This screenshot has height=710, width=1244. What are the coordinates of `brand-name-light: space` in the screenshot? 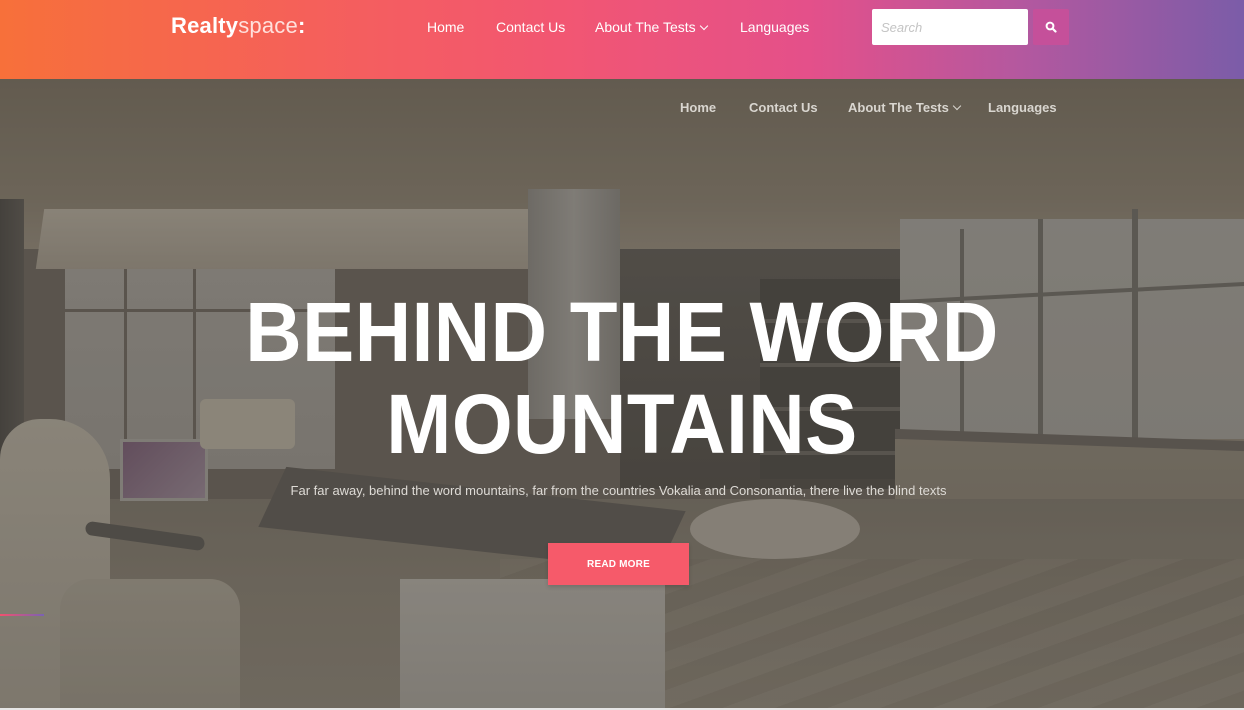 It's located at (268, 25).